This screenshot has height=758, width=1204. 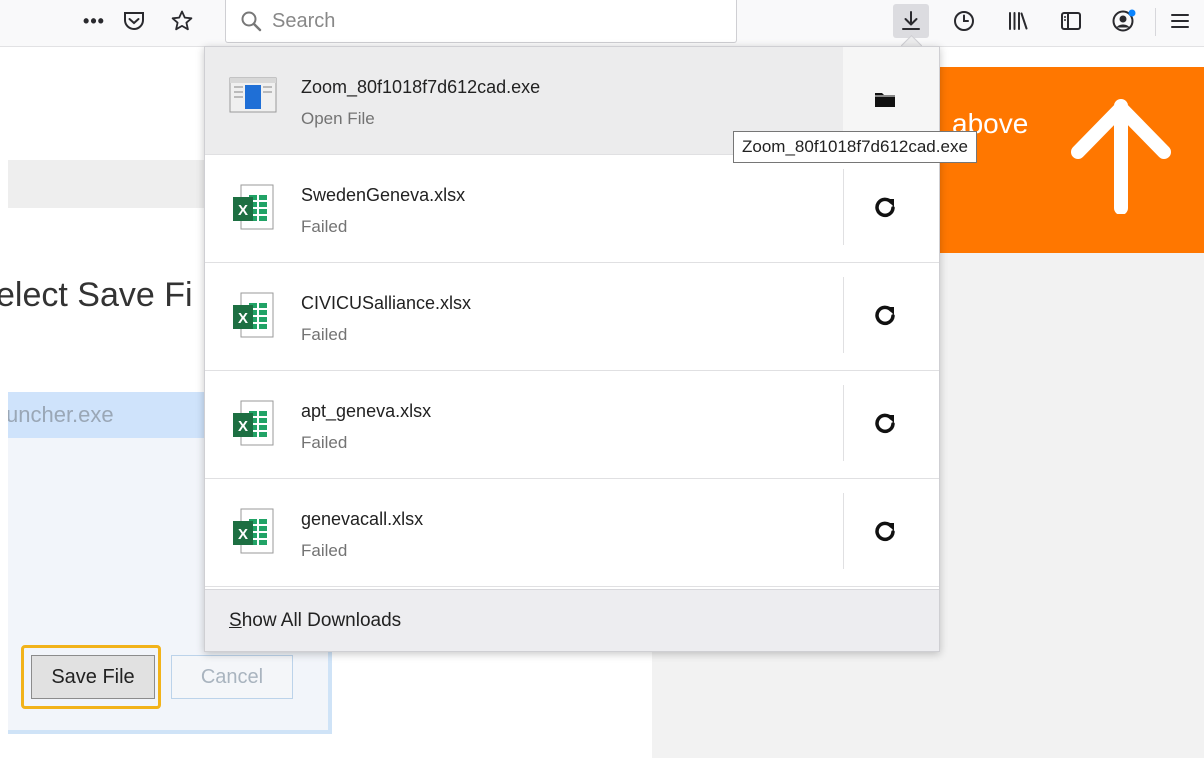 What do you see at coordinates (253, 97) in the screenshot?
I see `exe-file-icon` at bounding box center [253, 97].